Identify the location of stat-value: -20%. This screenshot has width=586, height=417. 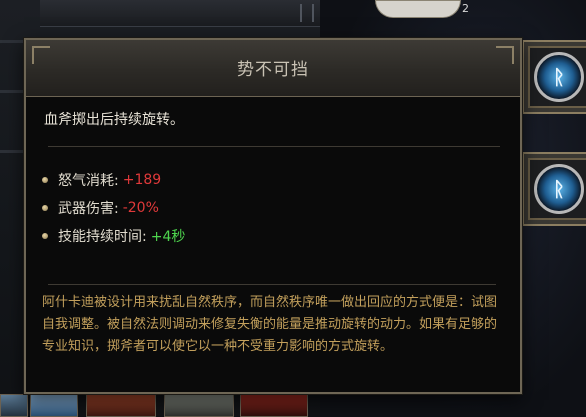
(140, 208).